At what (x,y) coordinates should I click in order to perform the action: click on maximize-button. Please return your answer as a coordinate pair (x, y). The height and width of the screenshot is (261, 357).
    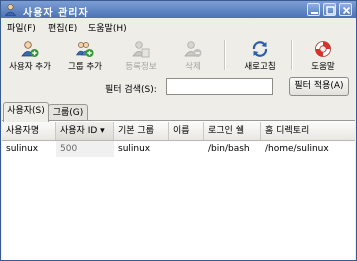
    Looking at the image, I should click on (329, 9).